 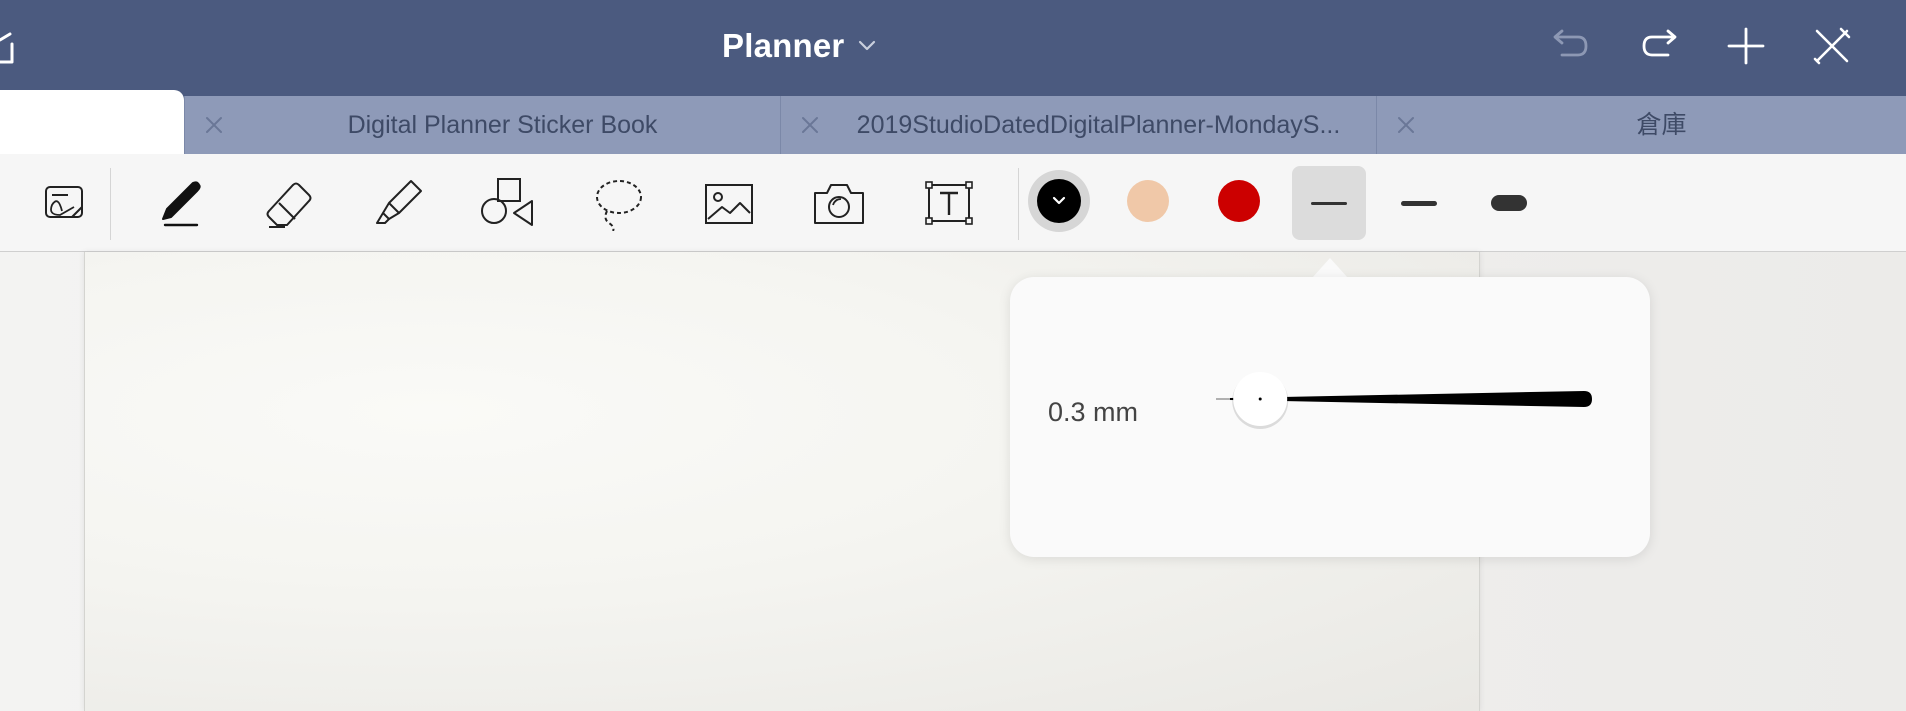 What do you see at coordinates (1260, 400) in the screenshot?
I see `slider-thumb` at bounding box center [1260, 400].